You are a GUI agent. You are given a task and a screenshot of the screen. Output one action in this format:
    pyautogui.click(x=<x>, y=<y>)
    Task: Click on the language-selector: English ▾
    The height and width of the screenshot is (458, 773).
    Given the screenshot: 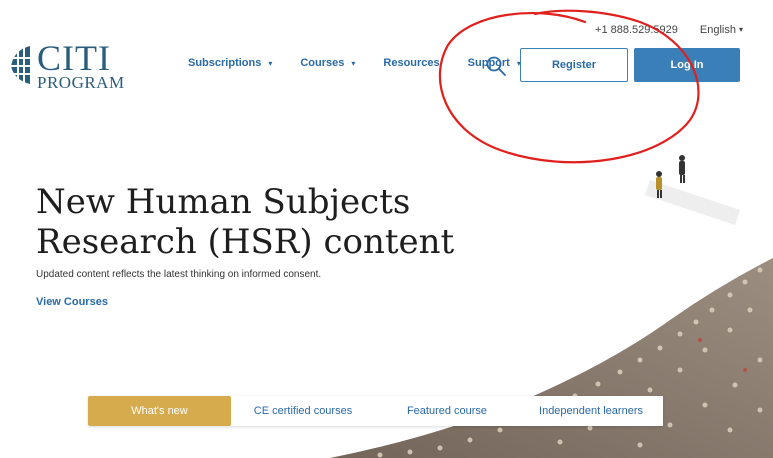 What is the action you would take?
    pyautogui.click(x=721, y=30)
    